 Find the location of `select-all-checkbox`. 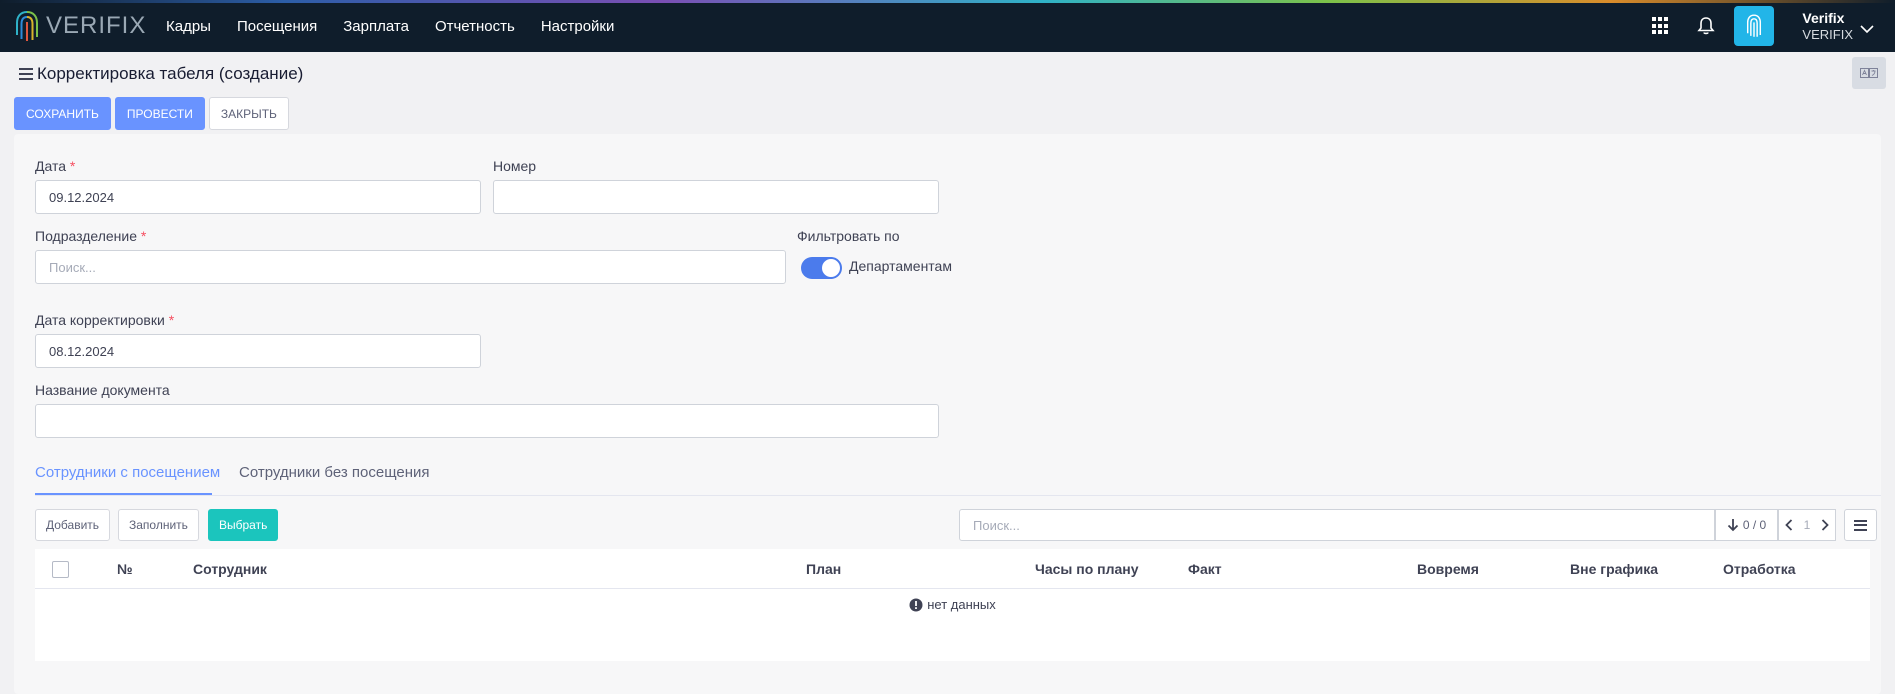

select-all-checkbox is located at coordinates (60, 569).